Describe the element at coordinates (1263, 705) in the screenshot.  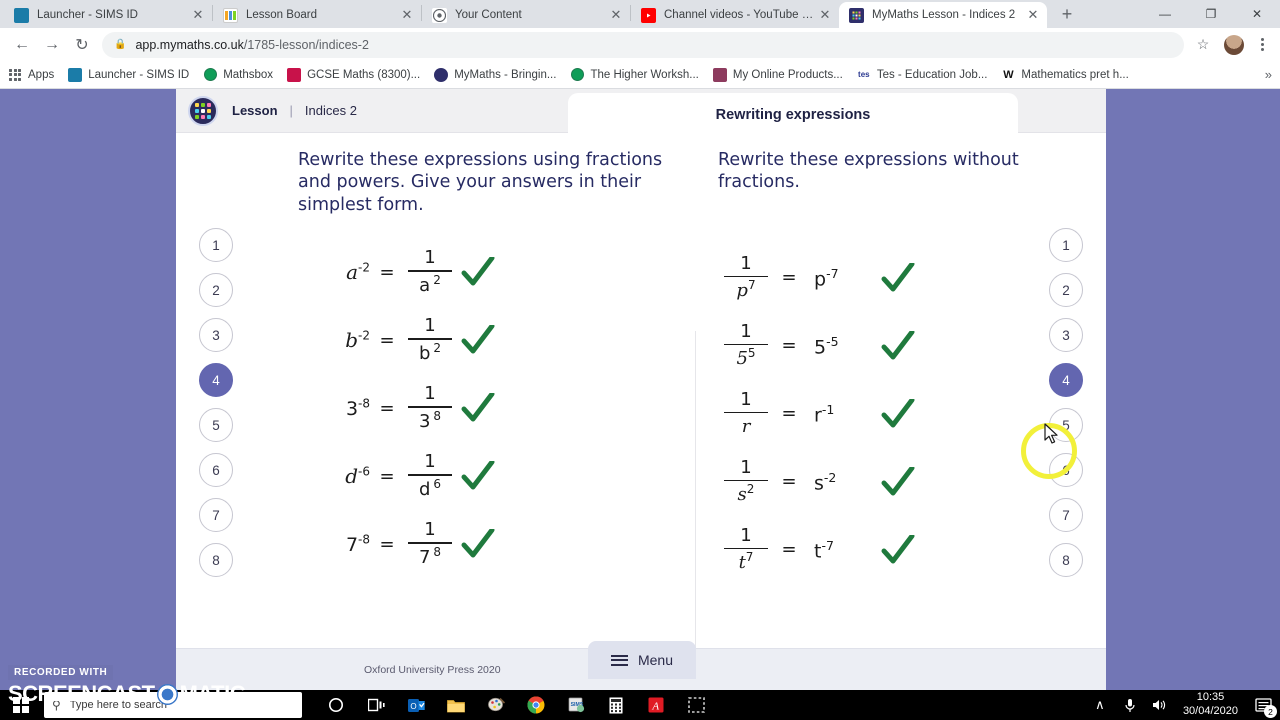
I see `notification-center-button: 2` at that location.